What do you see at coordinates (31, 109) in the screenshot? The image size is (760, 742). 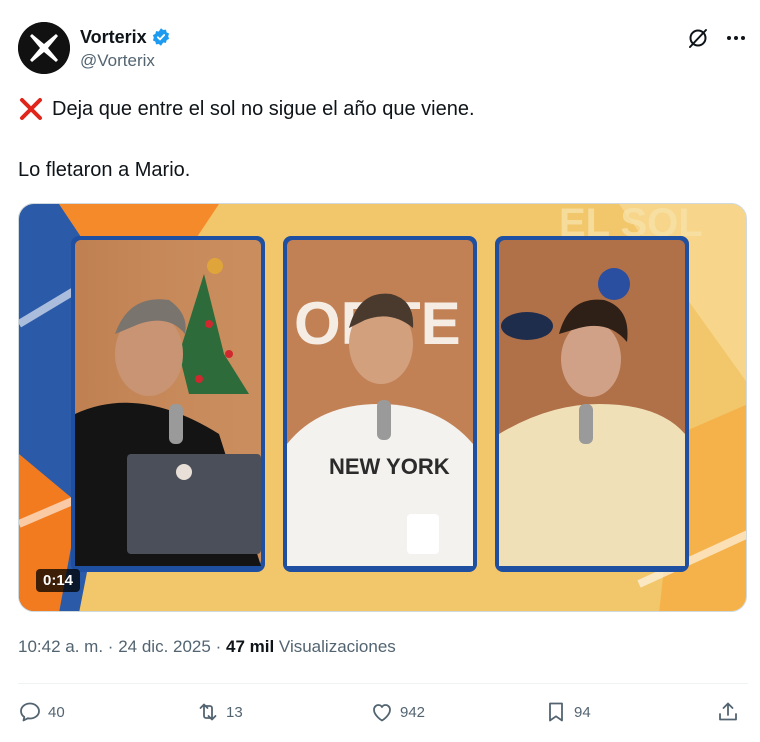 I see `cross-mark-icon` at bounding box center [31, 109].